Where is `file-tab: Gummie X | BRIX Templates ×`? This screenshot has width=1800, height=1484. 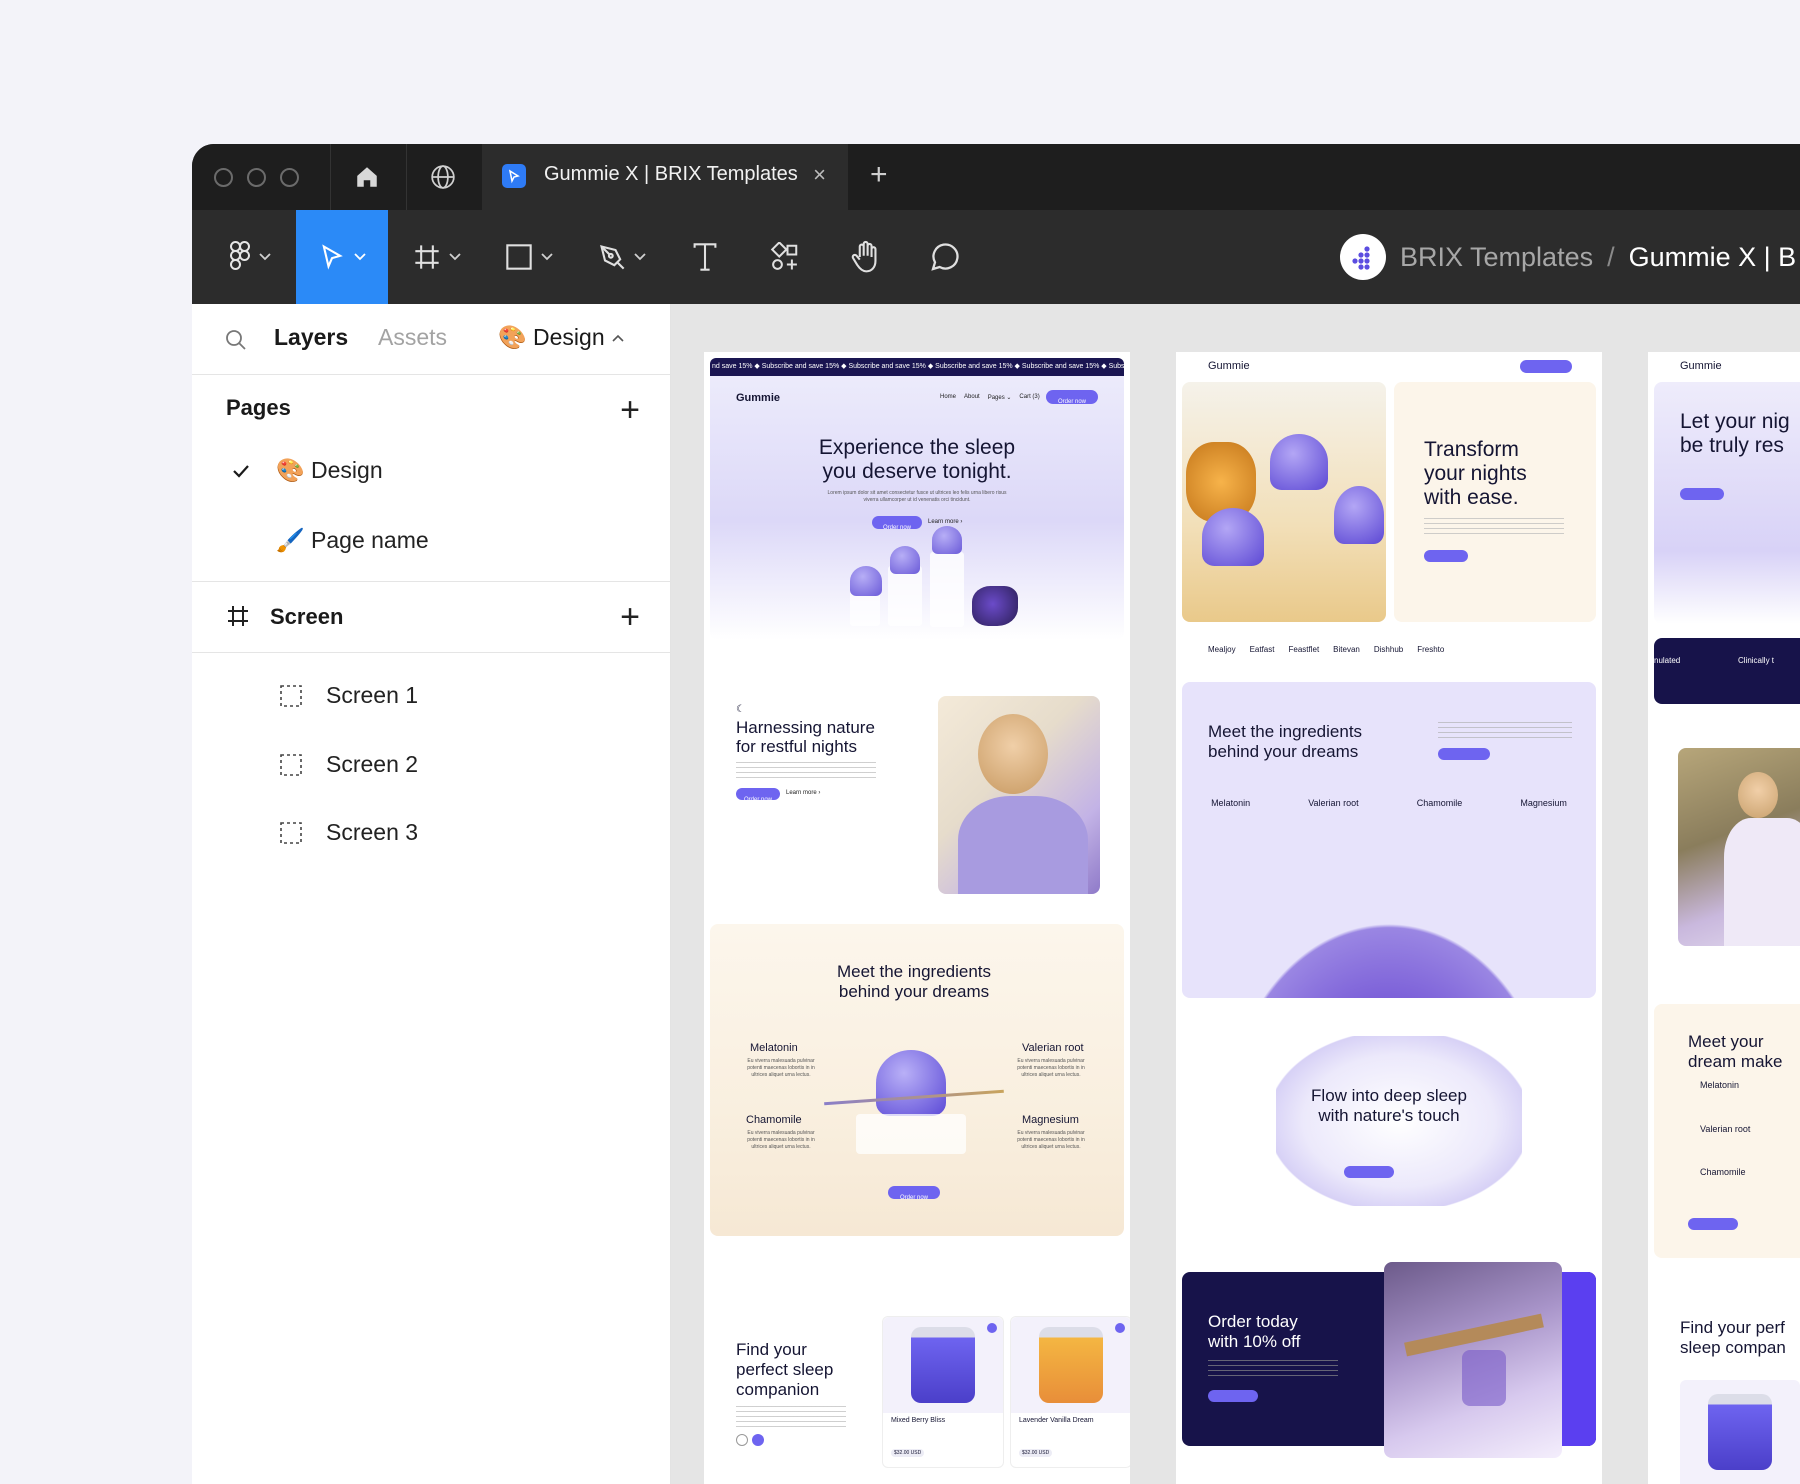
file-tab: Gummie X | BRIX Templates × is located at coordinates (665, 177).